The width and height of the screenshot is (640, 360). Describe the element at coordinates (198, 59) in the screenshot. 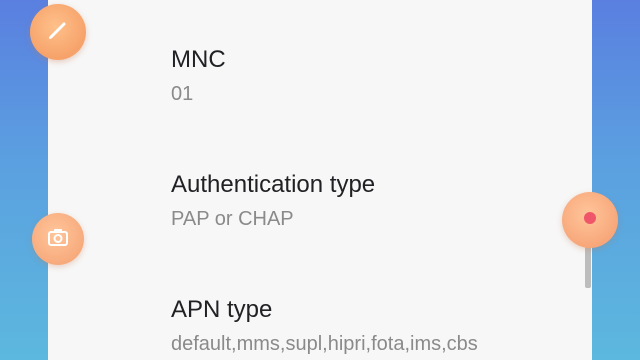

I see `setting-title: MNC` at that location.